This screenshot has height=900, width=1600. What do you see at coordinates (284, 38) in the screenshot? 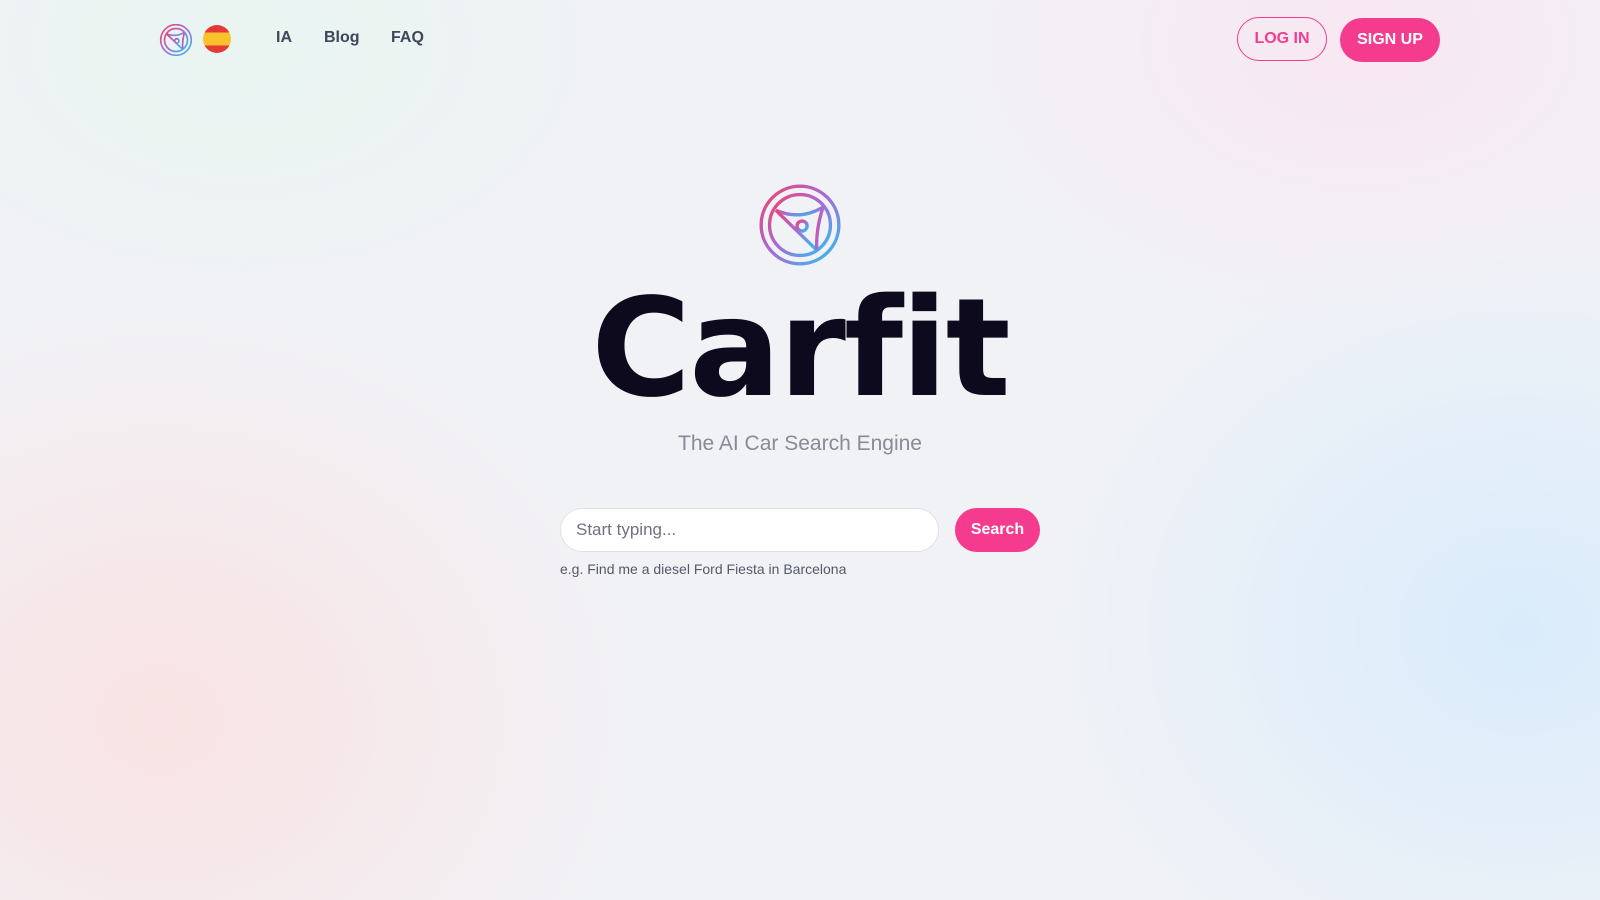
I see `nav-link-ia: IA` at bounding box center [284, 38].